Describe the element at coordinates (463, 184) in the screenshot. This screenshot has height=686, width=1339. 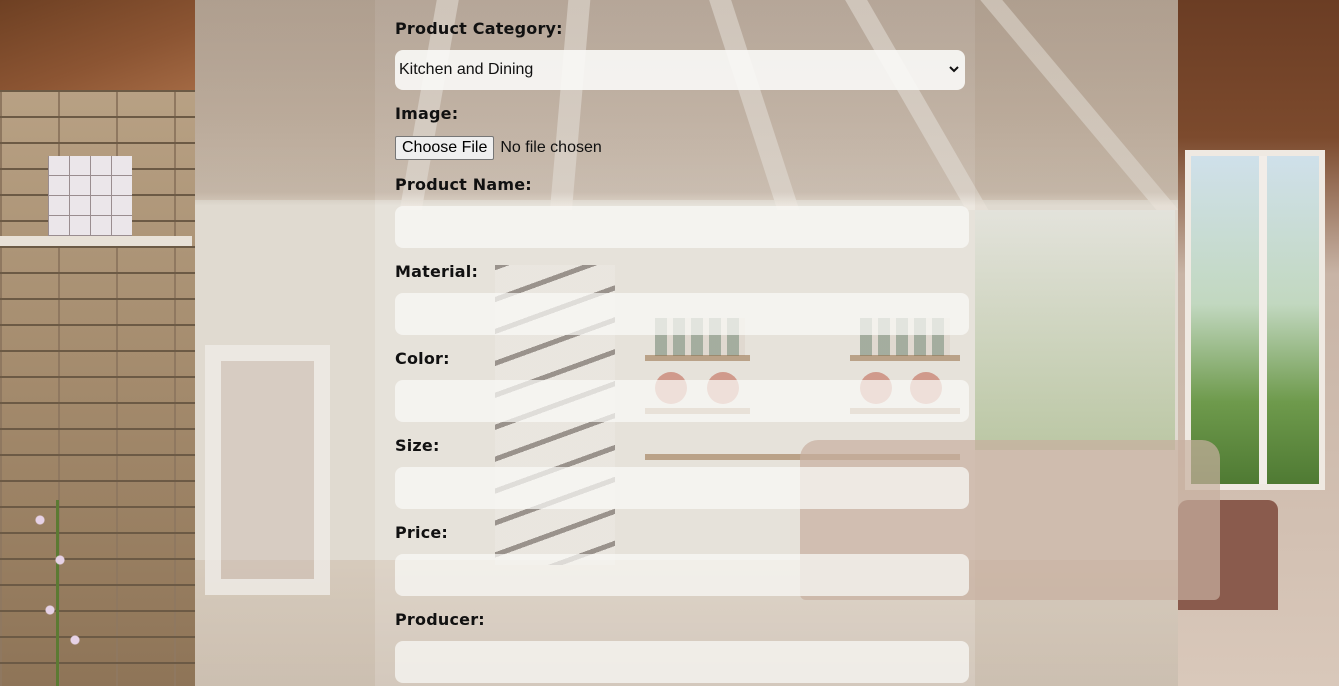
I see `product-name-label: Product Name:` at that location.